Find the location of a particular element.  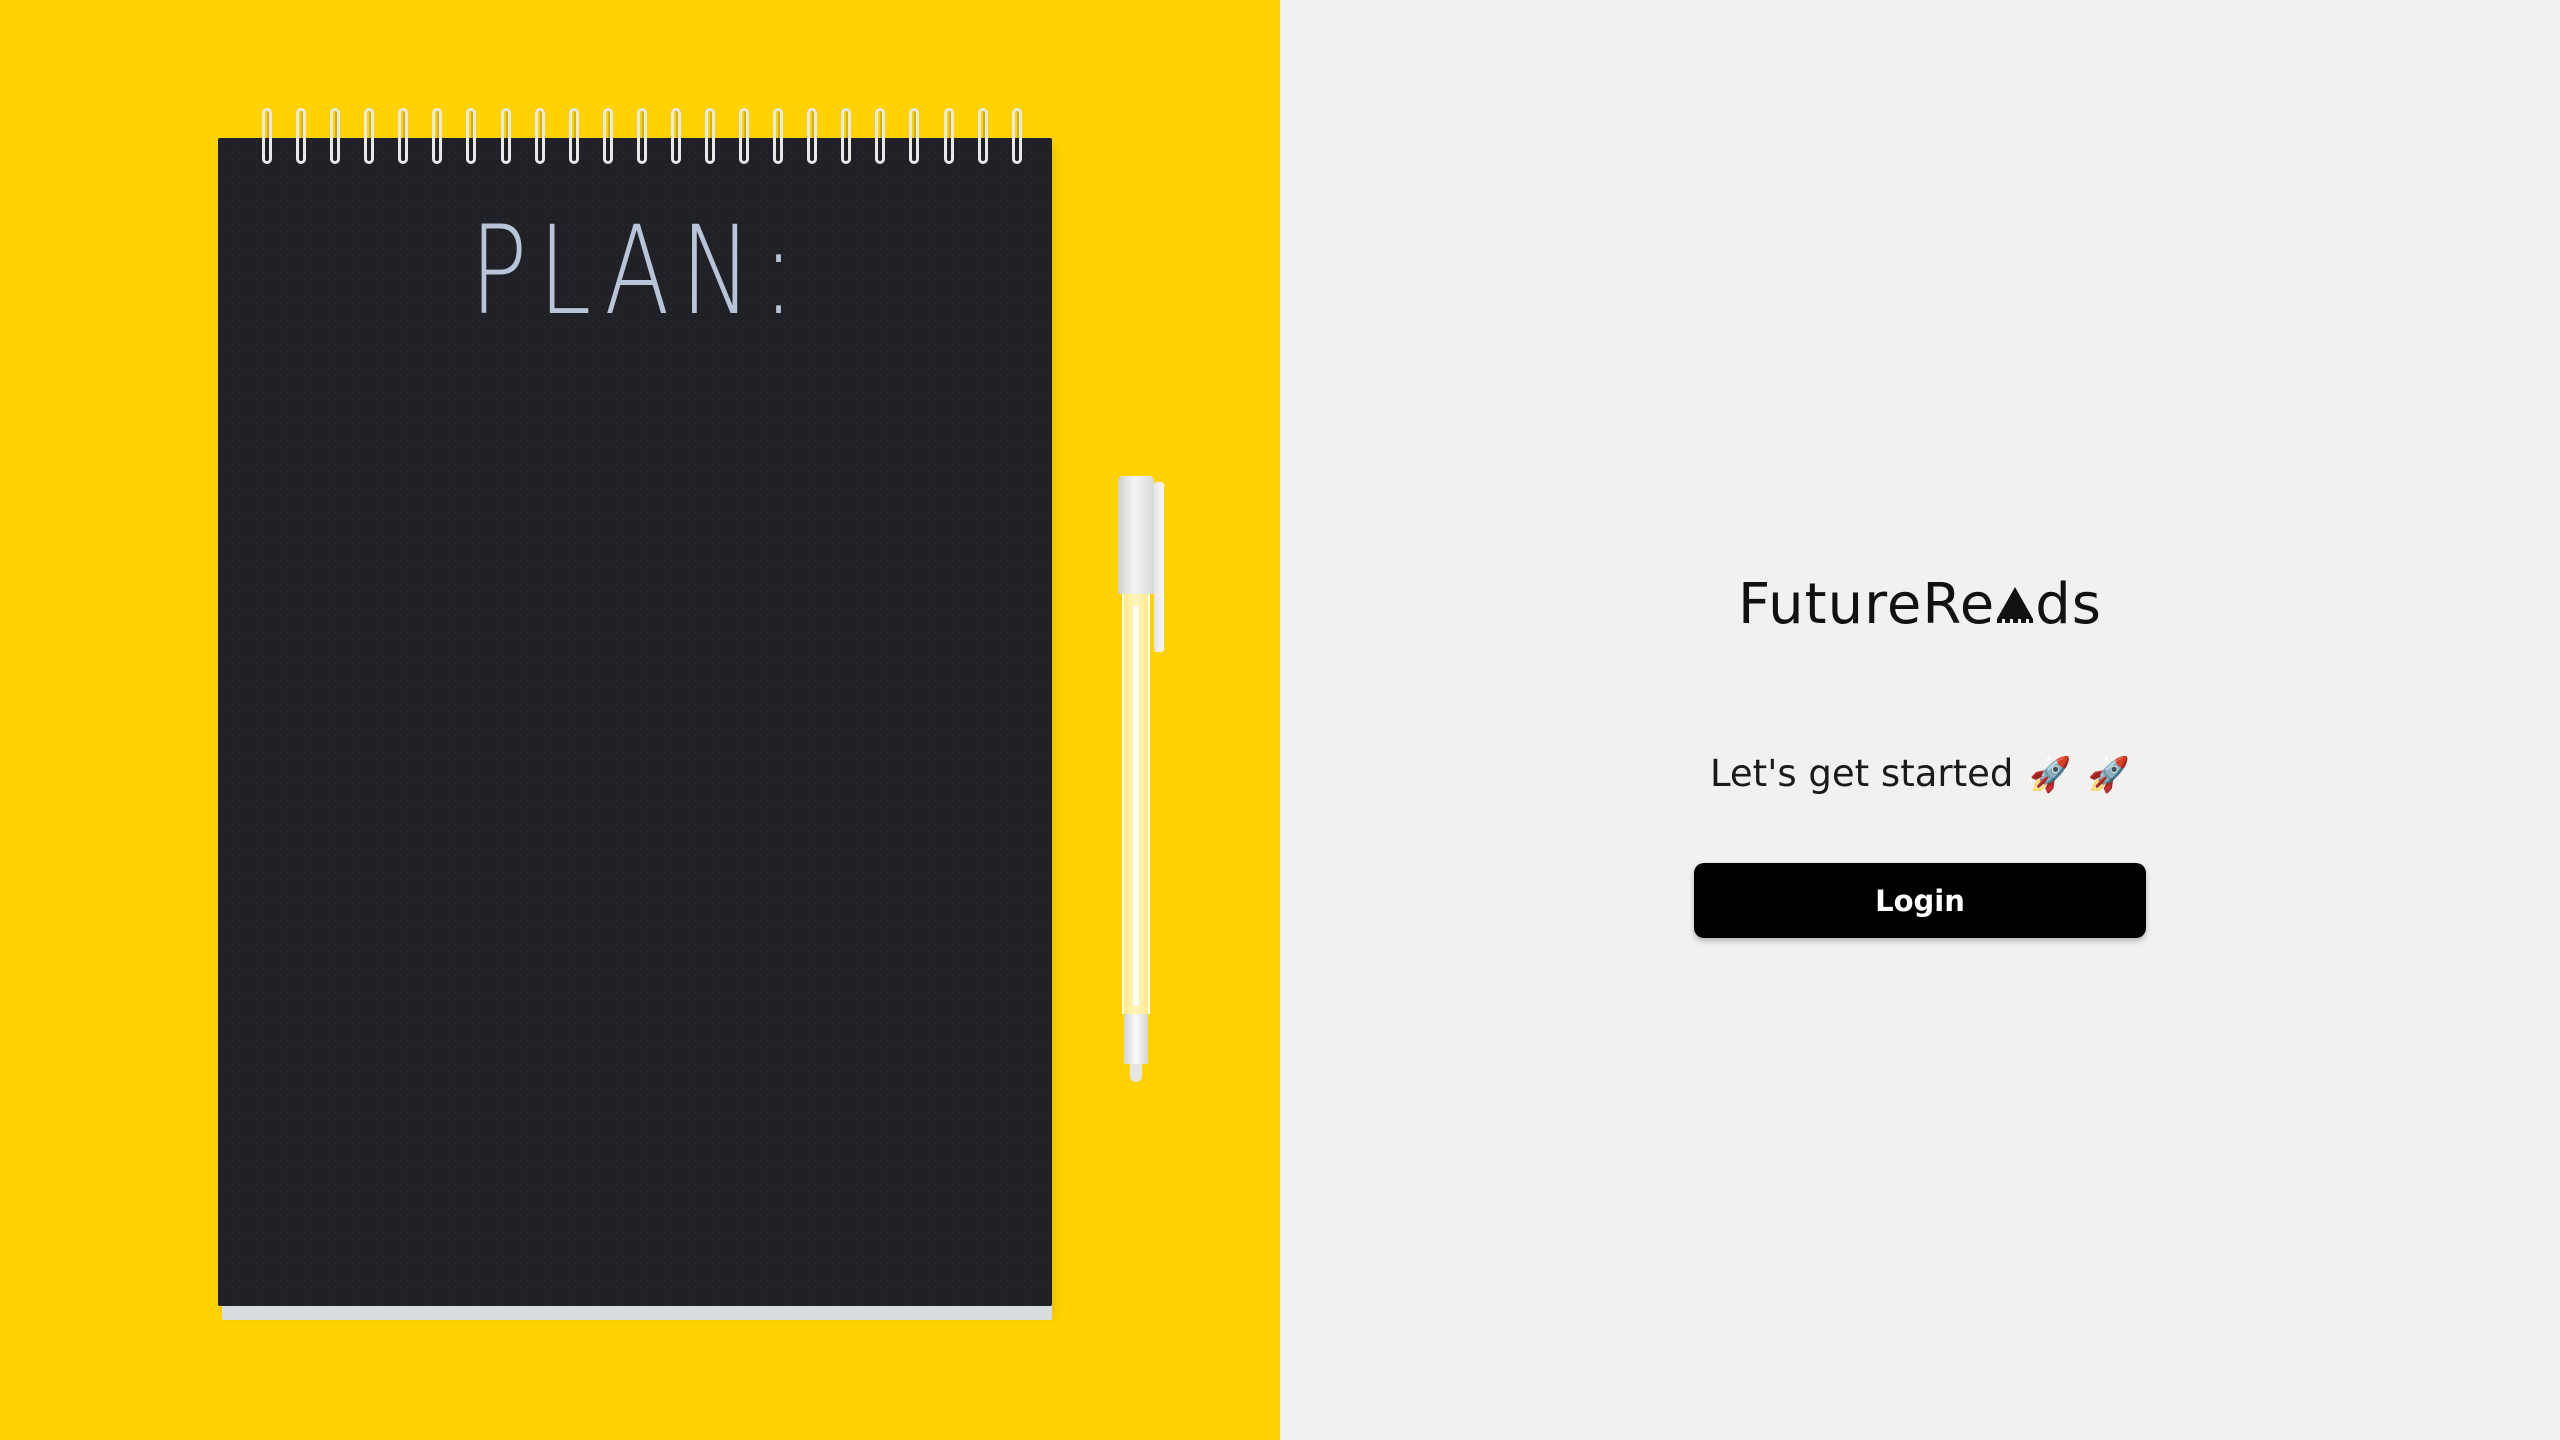

tagline: Let's get started 🚀 🚀 is located at coordinates (1920, 773).